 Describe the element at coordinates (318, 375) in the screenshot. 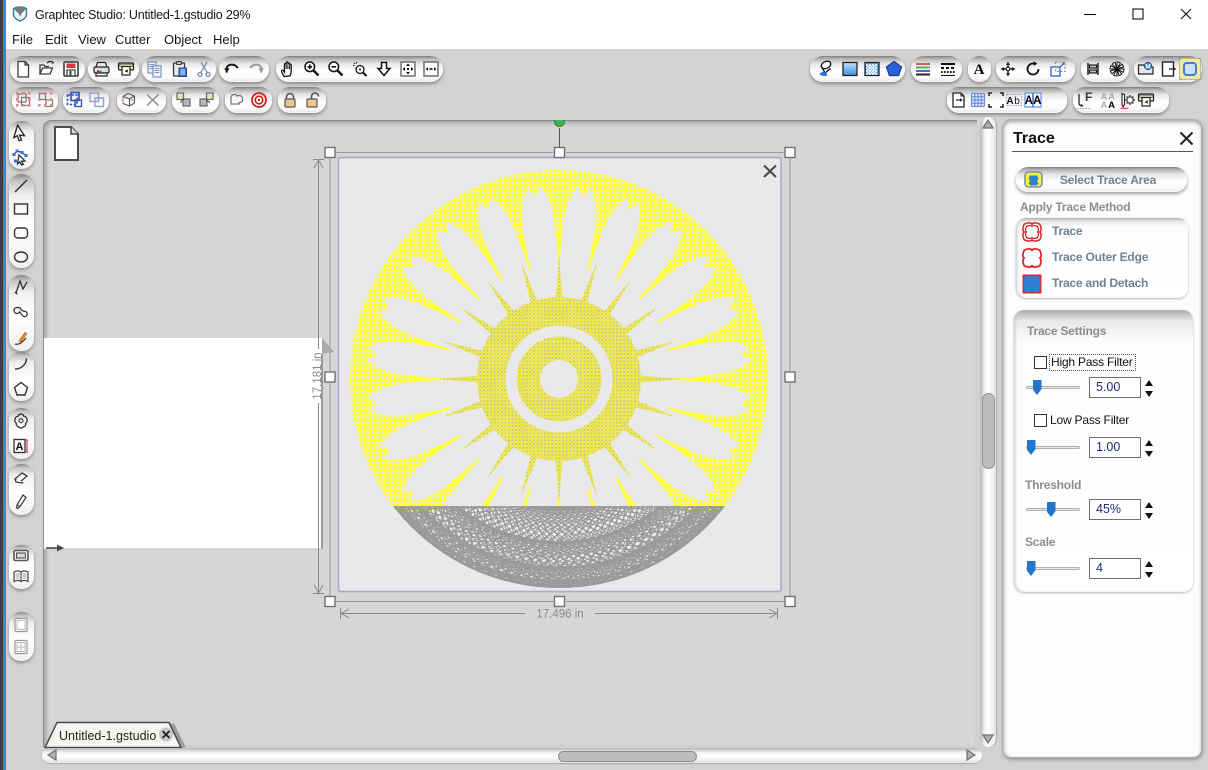

I see `svg-text: 17.181 in` at that location.